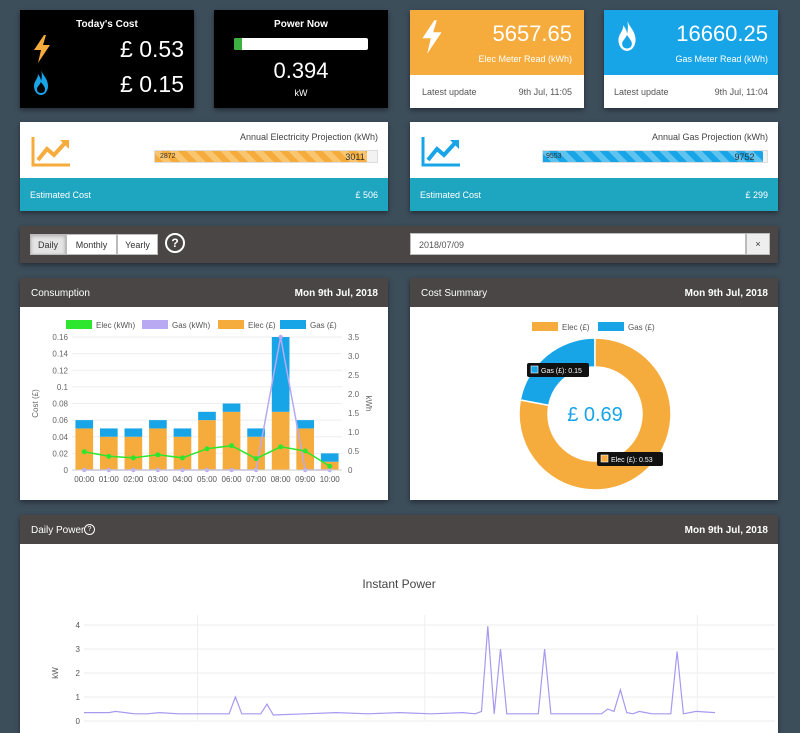  I want to click on elec-projection-fill: 2872 3011, so click(261, 156).